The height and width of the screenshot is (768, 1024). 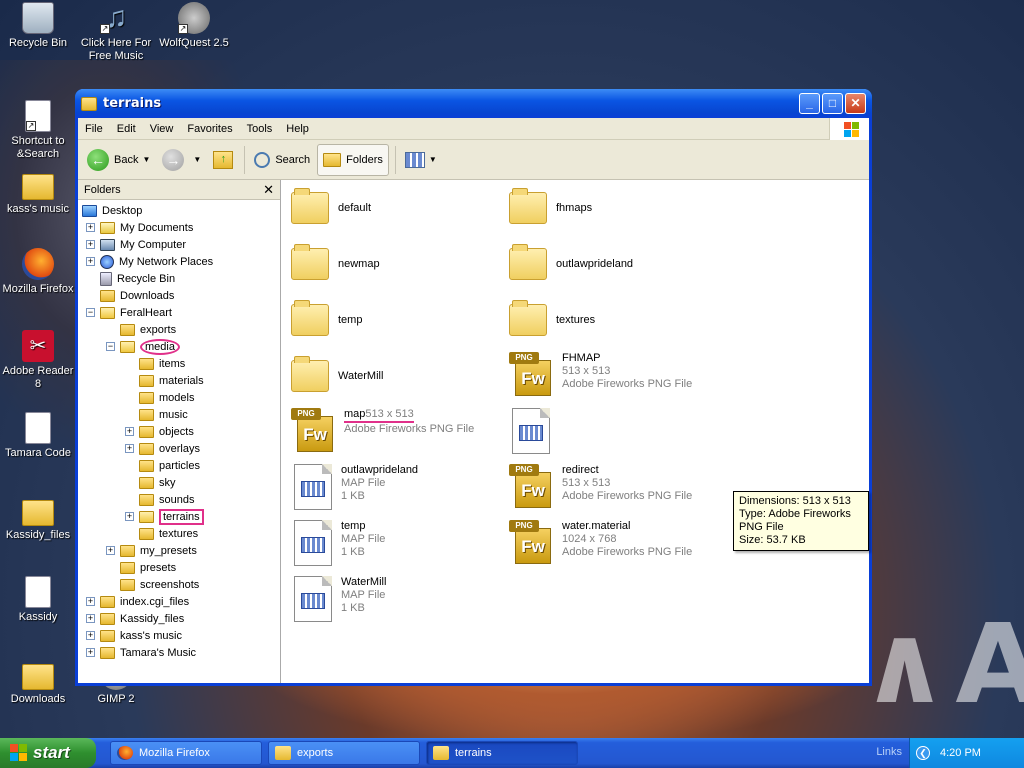 What do you see at coordinates (143, 346) in the screenshot?
I see `tree-item: − media` at bounding box center [143, 346].